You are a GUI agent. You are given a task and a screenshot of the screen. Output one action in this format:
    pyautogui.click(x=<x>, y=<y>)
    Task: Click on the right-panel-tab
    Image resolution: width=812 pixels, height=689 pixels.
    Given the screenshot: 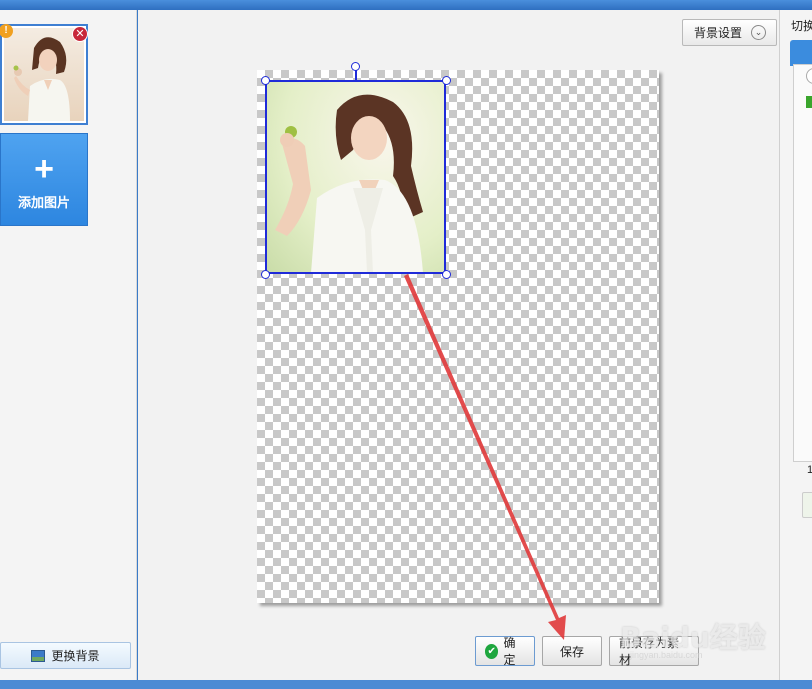 What is the action you would take?
    pyautogui.click(x=801, y=53)
    